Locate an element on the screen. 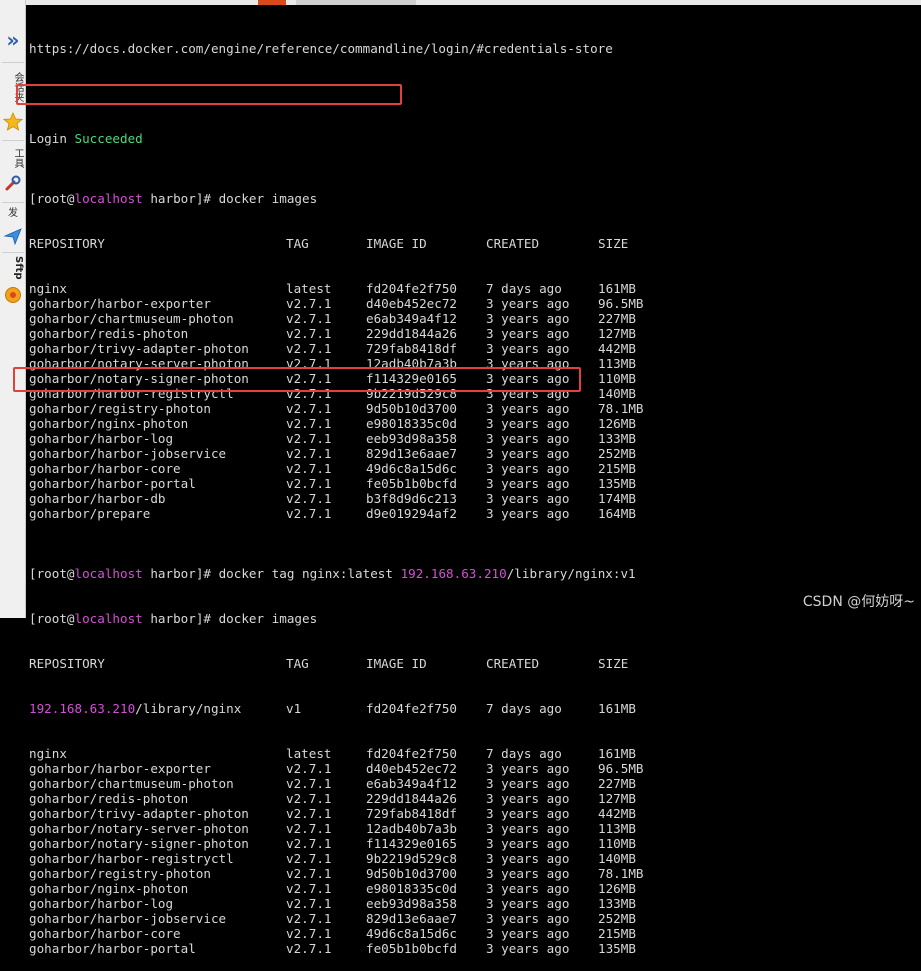 Image resolution: width=921 pixels, height=971 pixels. cell-repository: goharbor/harbor-exporter is located at coordinates (120, 303).